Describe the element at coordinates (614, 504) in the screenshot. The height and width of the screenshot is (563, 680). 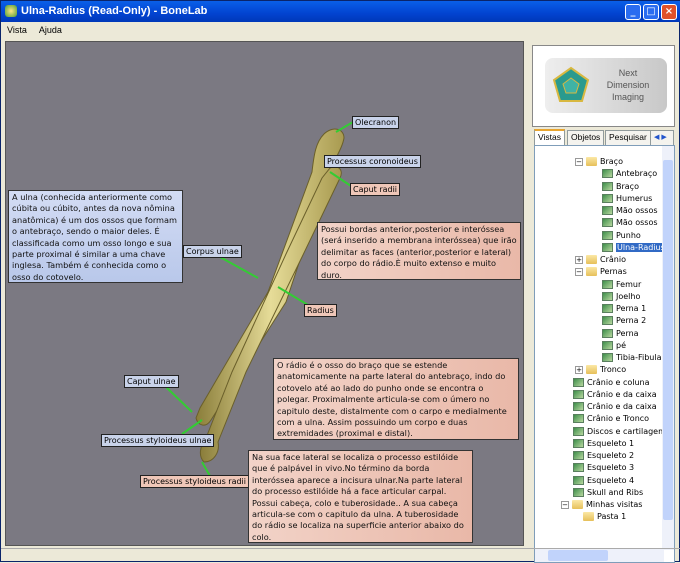
I see `tree-item-label: Minhas visitas` at that location.